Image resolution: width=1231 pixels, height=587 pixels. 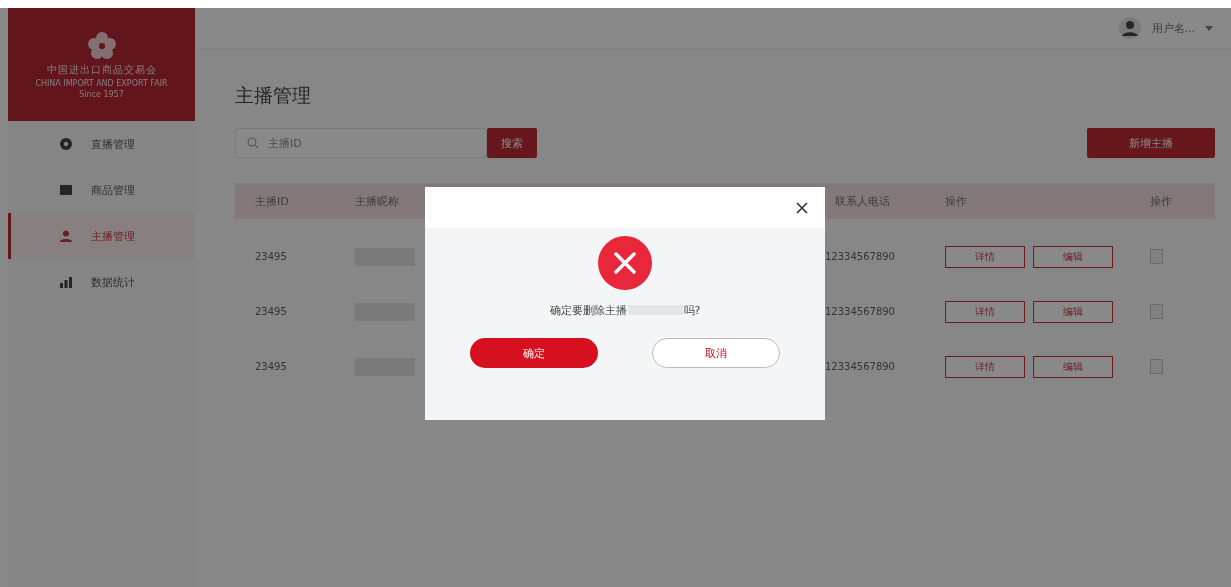 I want to click on logo-since: Since 1957, so click(x=101, y=94).